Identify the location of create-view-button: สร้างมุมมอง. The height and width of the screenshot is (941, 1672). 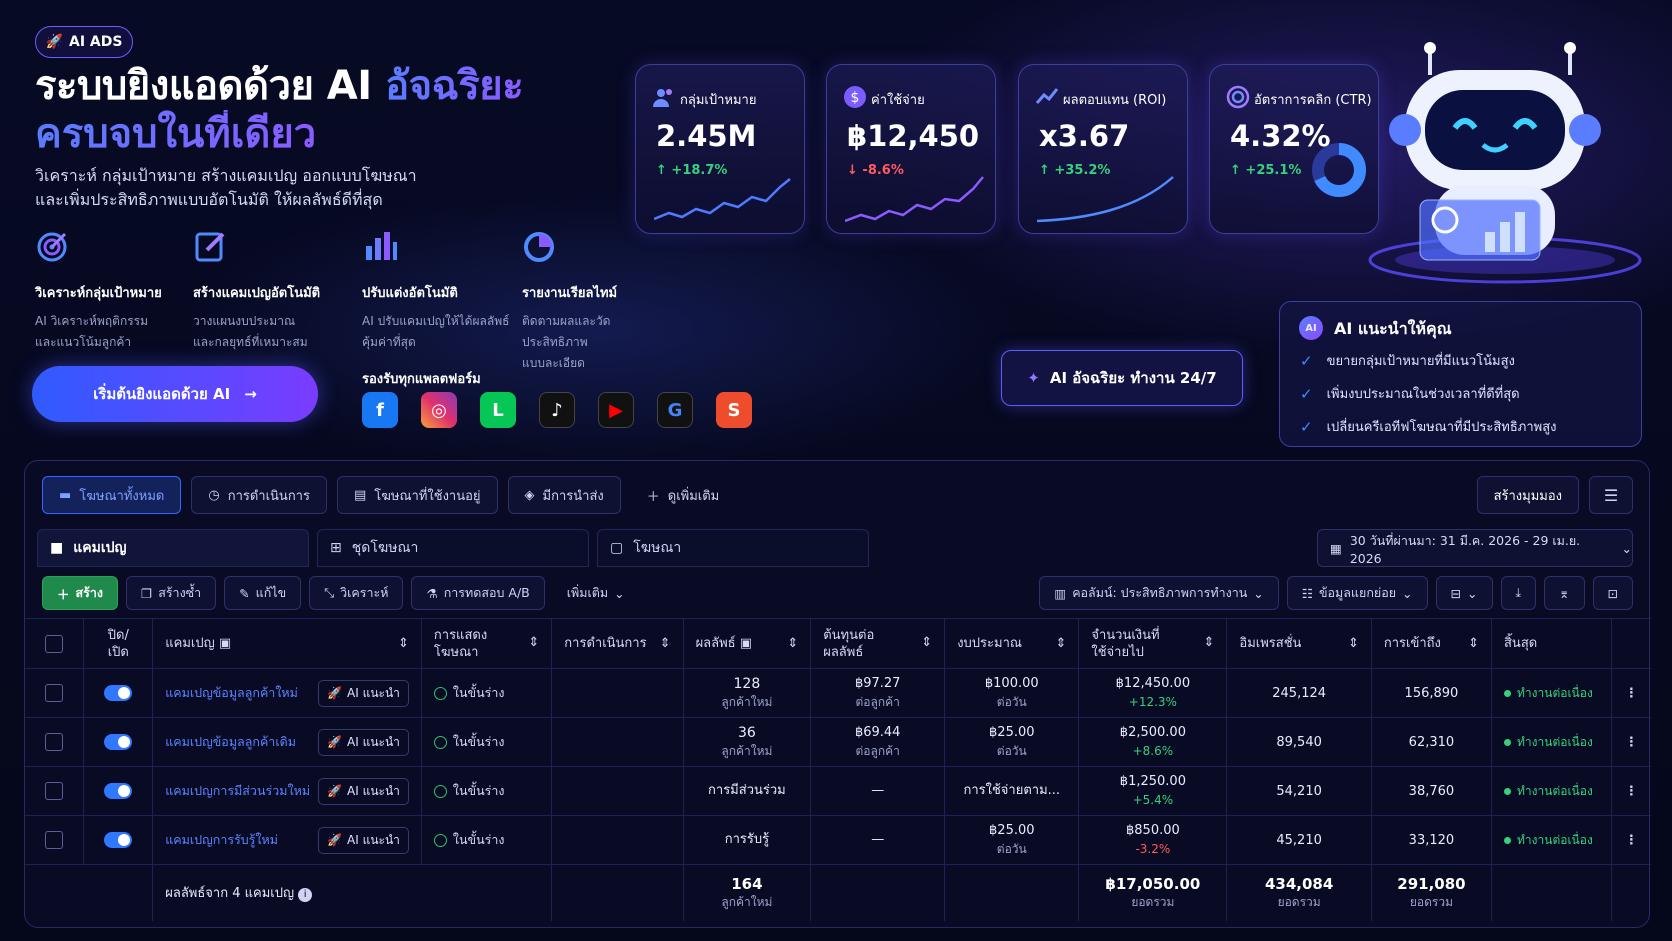
(1527, 495).